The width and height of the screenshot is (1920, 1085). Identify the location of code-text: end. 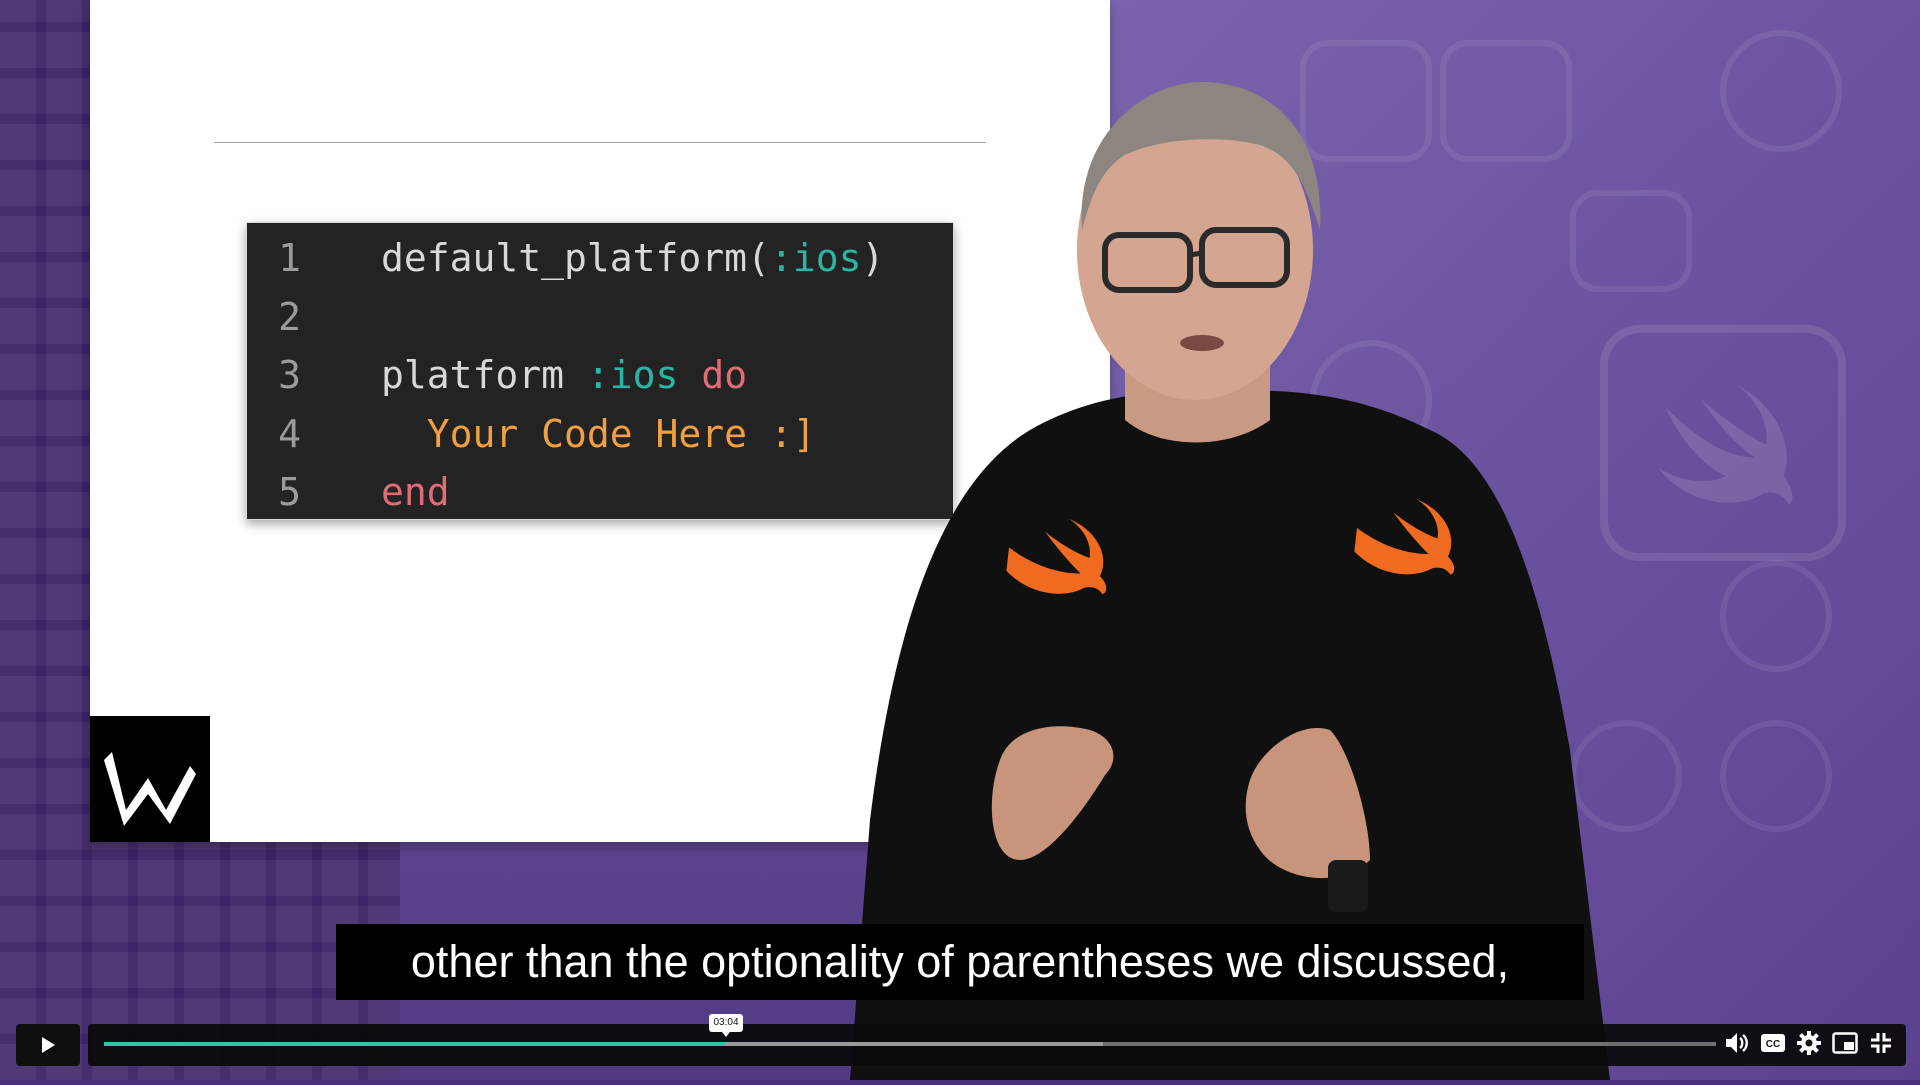
(375, 492).